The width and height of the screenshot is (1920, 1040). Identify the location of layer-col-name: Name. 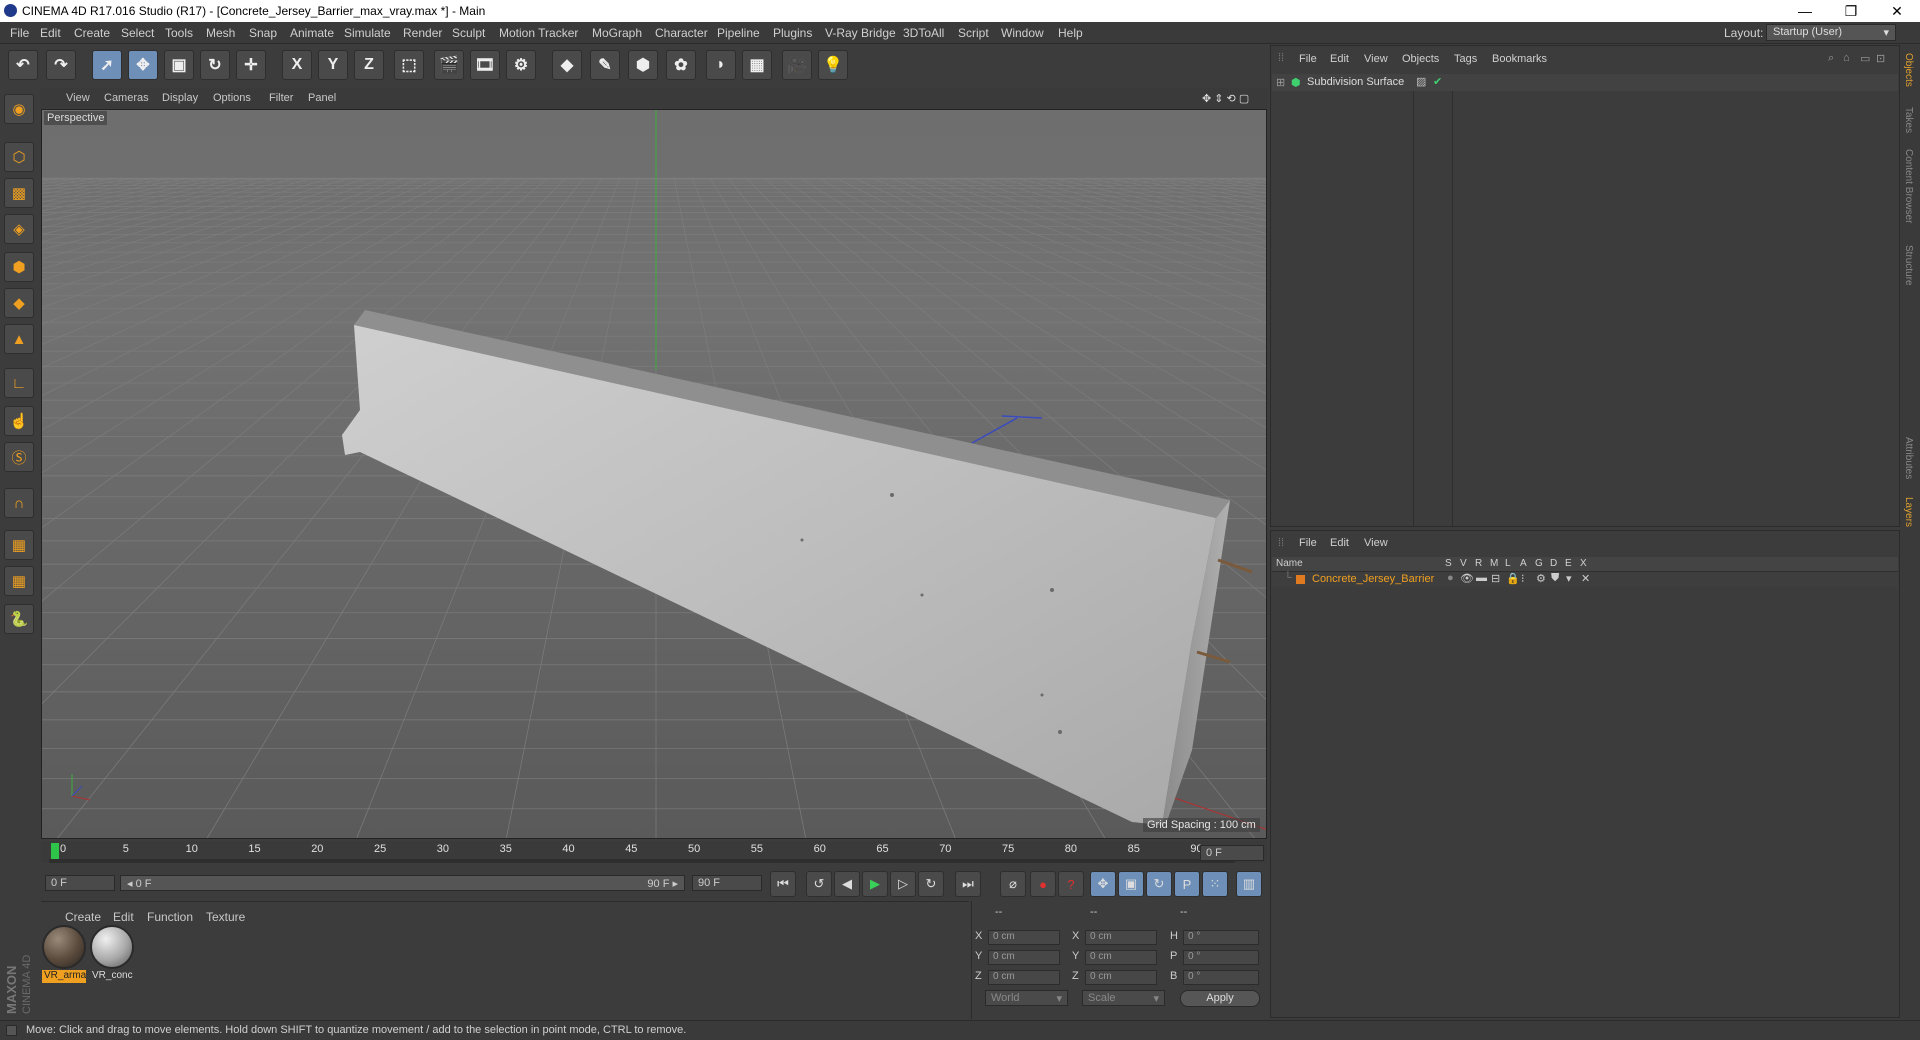
(1289, 563).